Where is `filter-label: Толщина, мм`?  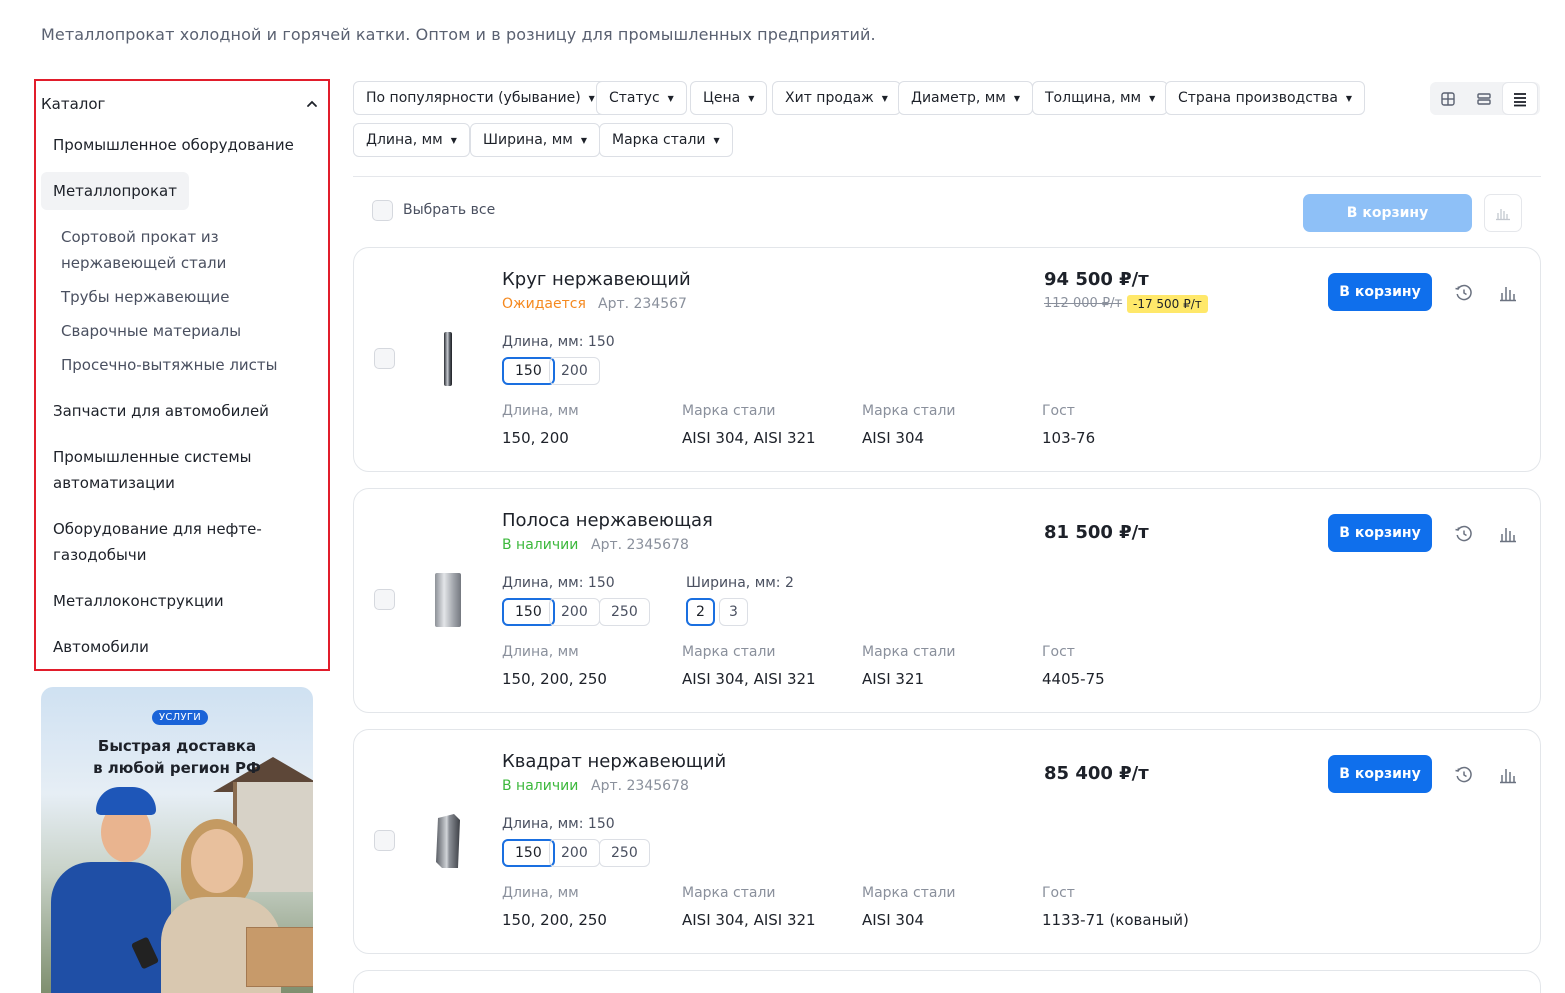 filter-label: Толщина, мм is located at coordinates (1093, 98).